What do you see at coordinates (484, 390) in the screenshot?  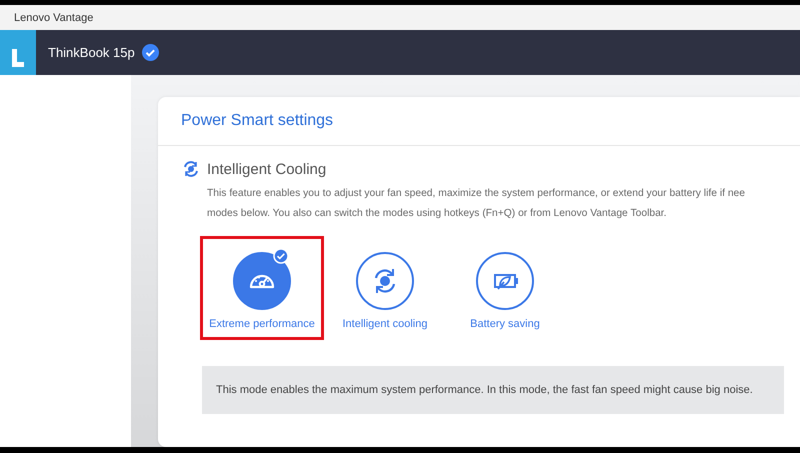 I see `mode-info-text: This mode enables the maximum system performance. In this mode, the fast fan speed might cause big noise.` at bounding box center [484, 390].